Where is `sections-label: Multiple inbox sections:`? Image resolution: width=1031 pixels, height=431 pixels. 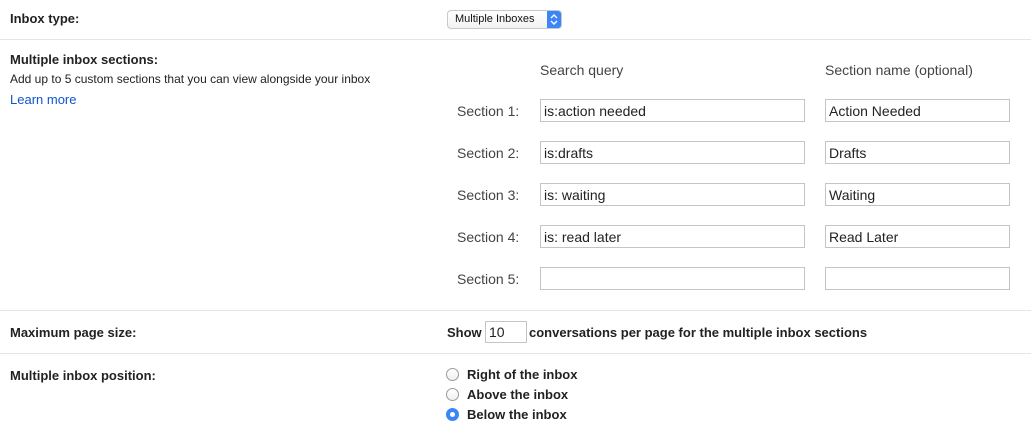
sections-label: Multiple inbox sections: is located at coordinates (84, 59).